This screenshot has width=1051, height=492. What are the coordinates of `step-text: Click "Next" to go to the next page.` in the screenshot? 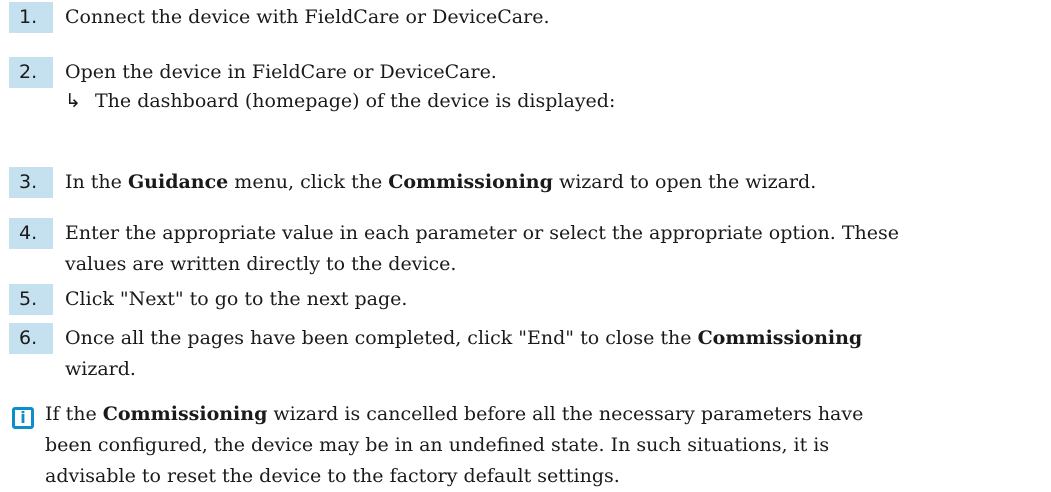 It's located at (557, 299).